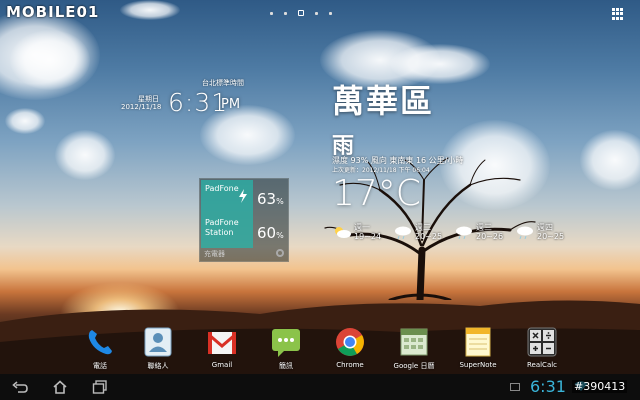 This screenshot has height=400, width=640. Describe the element at coordinates (227, 197) in the screenshot. I see `battery-label-box: PadFone` at that location.